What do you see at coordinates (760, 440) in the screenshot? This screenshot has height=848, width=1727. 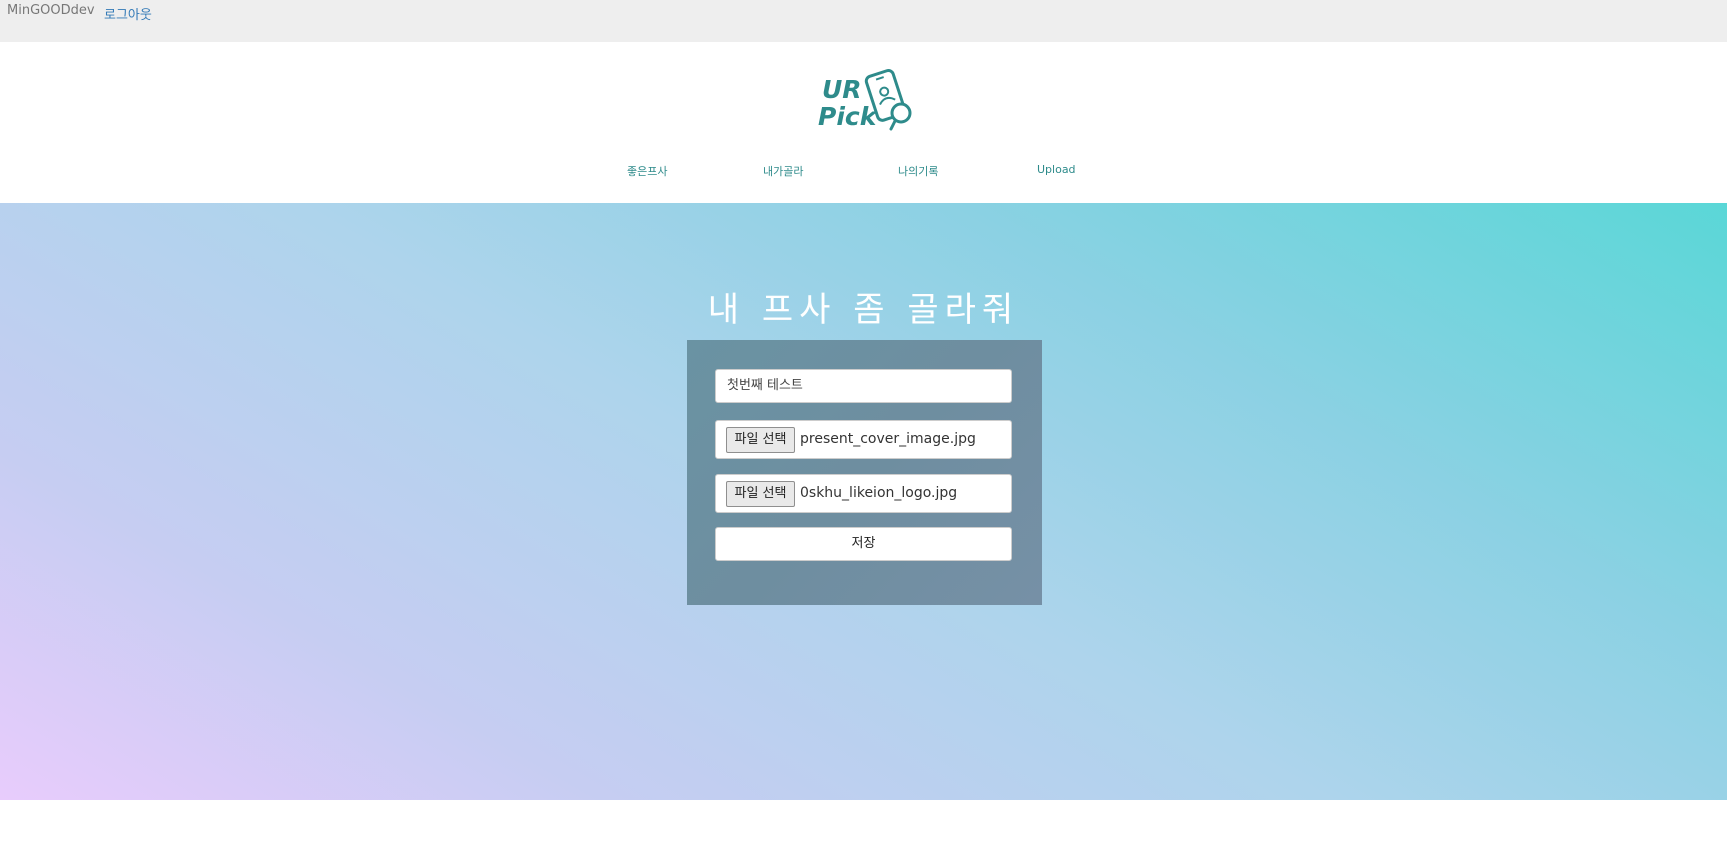 I see `choose-file-button-1: 파일 선택` at bounding box center [760, 440].